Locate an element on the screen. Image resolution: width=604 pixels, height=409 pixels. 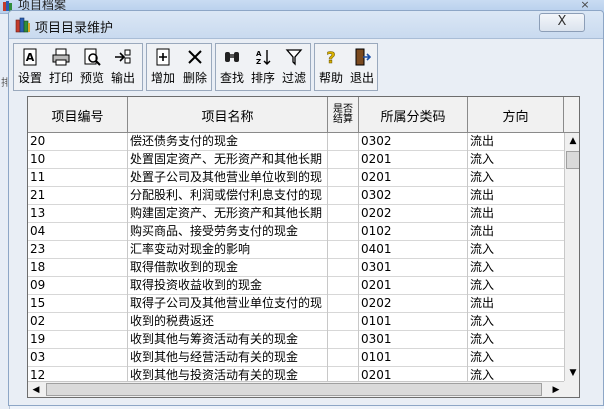
horizontal-scrollbar: ◀ ▶ is located at coordinates (296, 389).